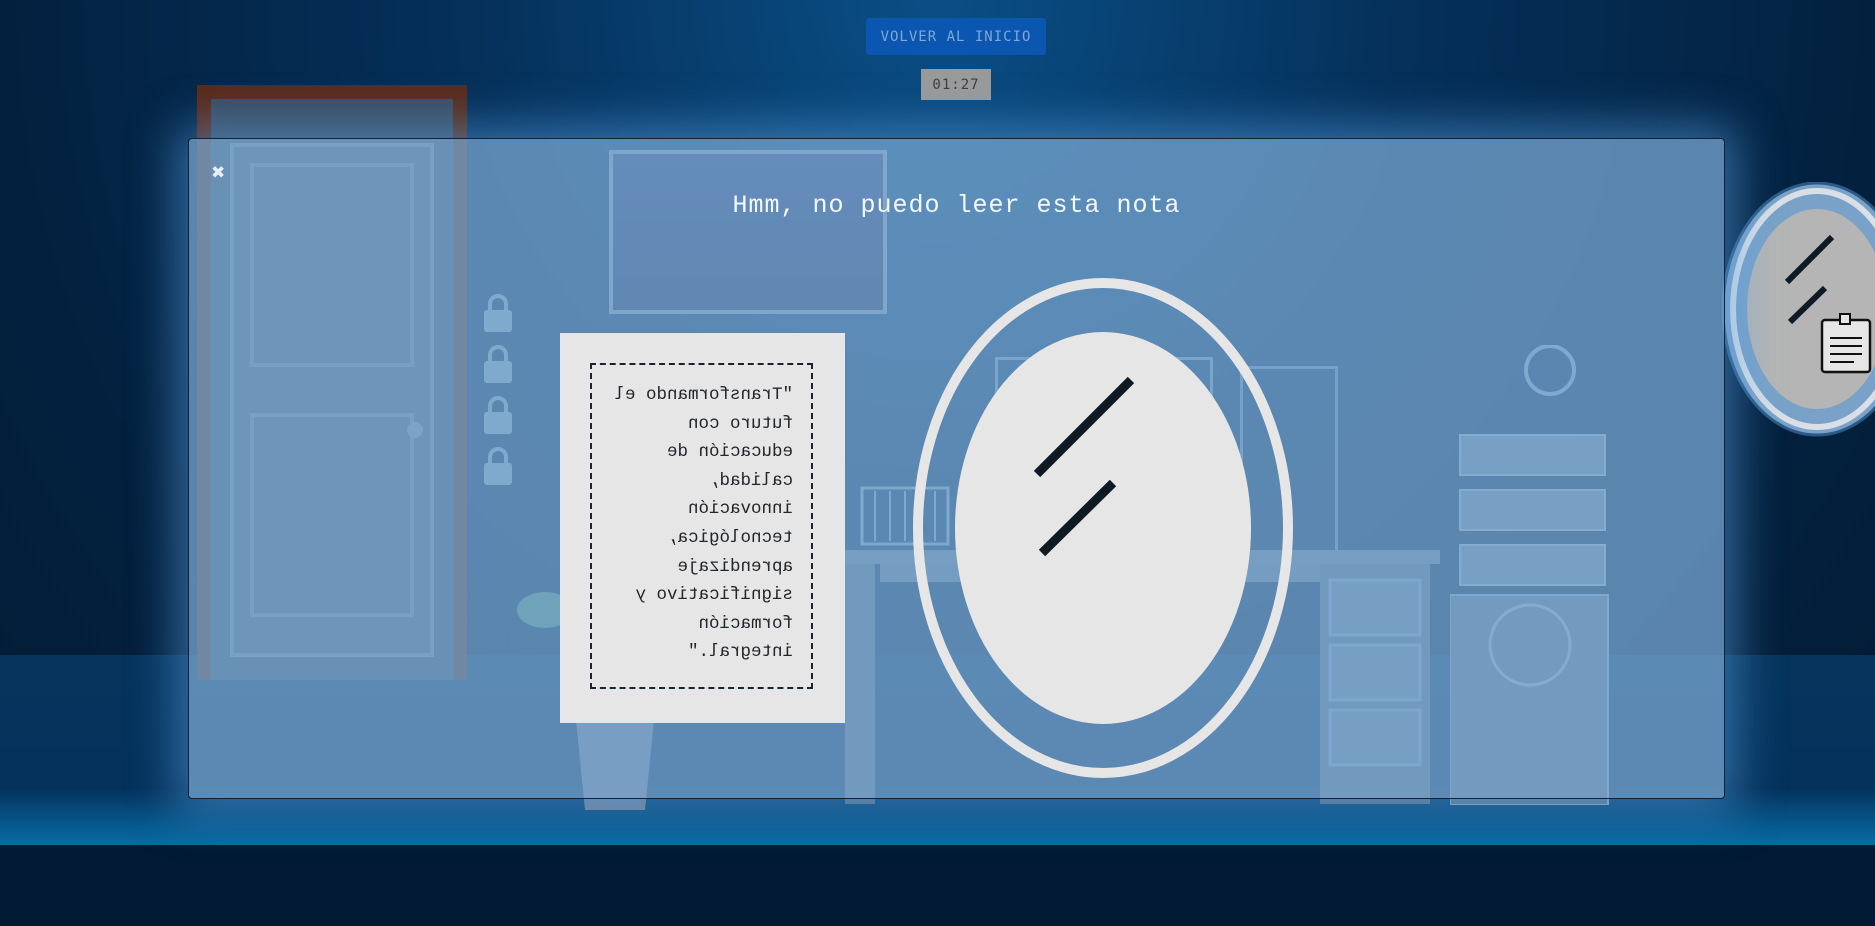 This screenshot has height=926, width=1875. I want to click on countdown-timer: 01:27, so click(956, 84).